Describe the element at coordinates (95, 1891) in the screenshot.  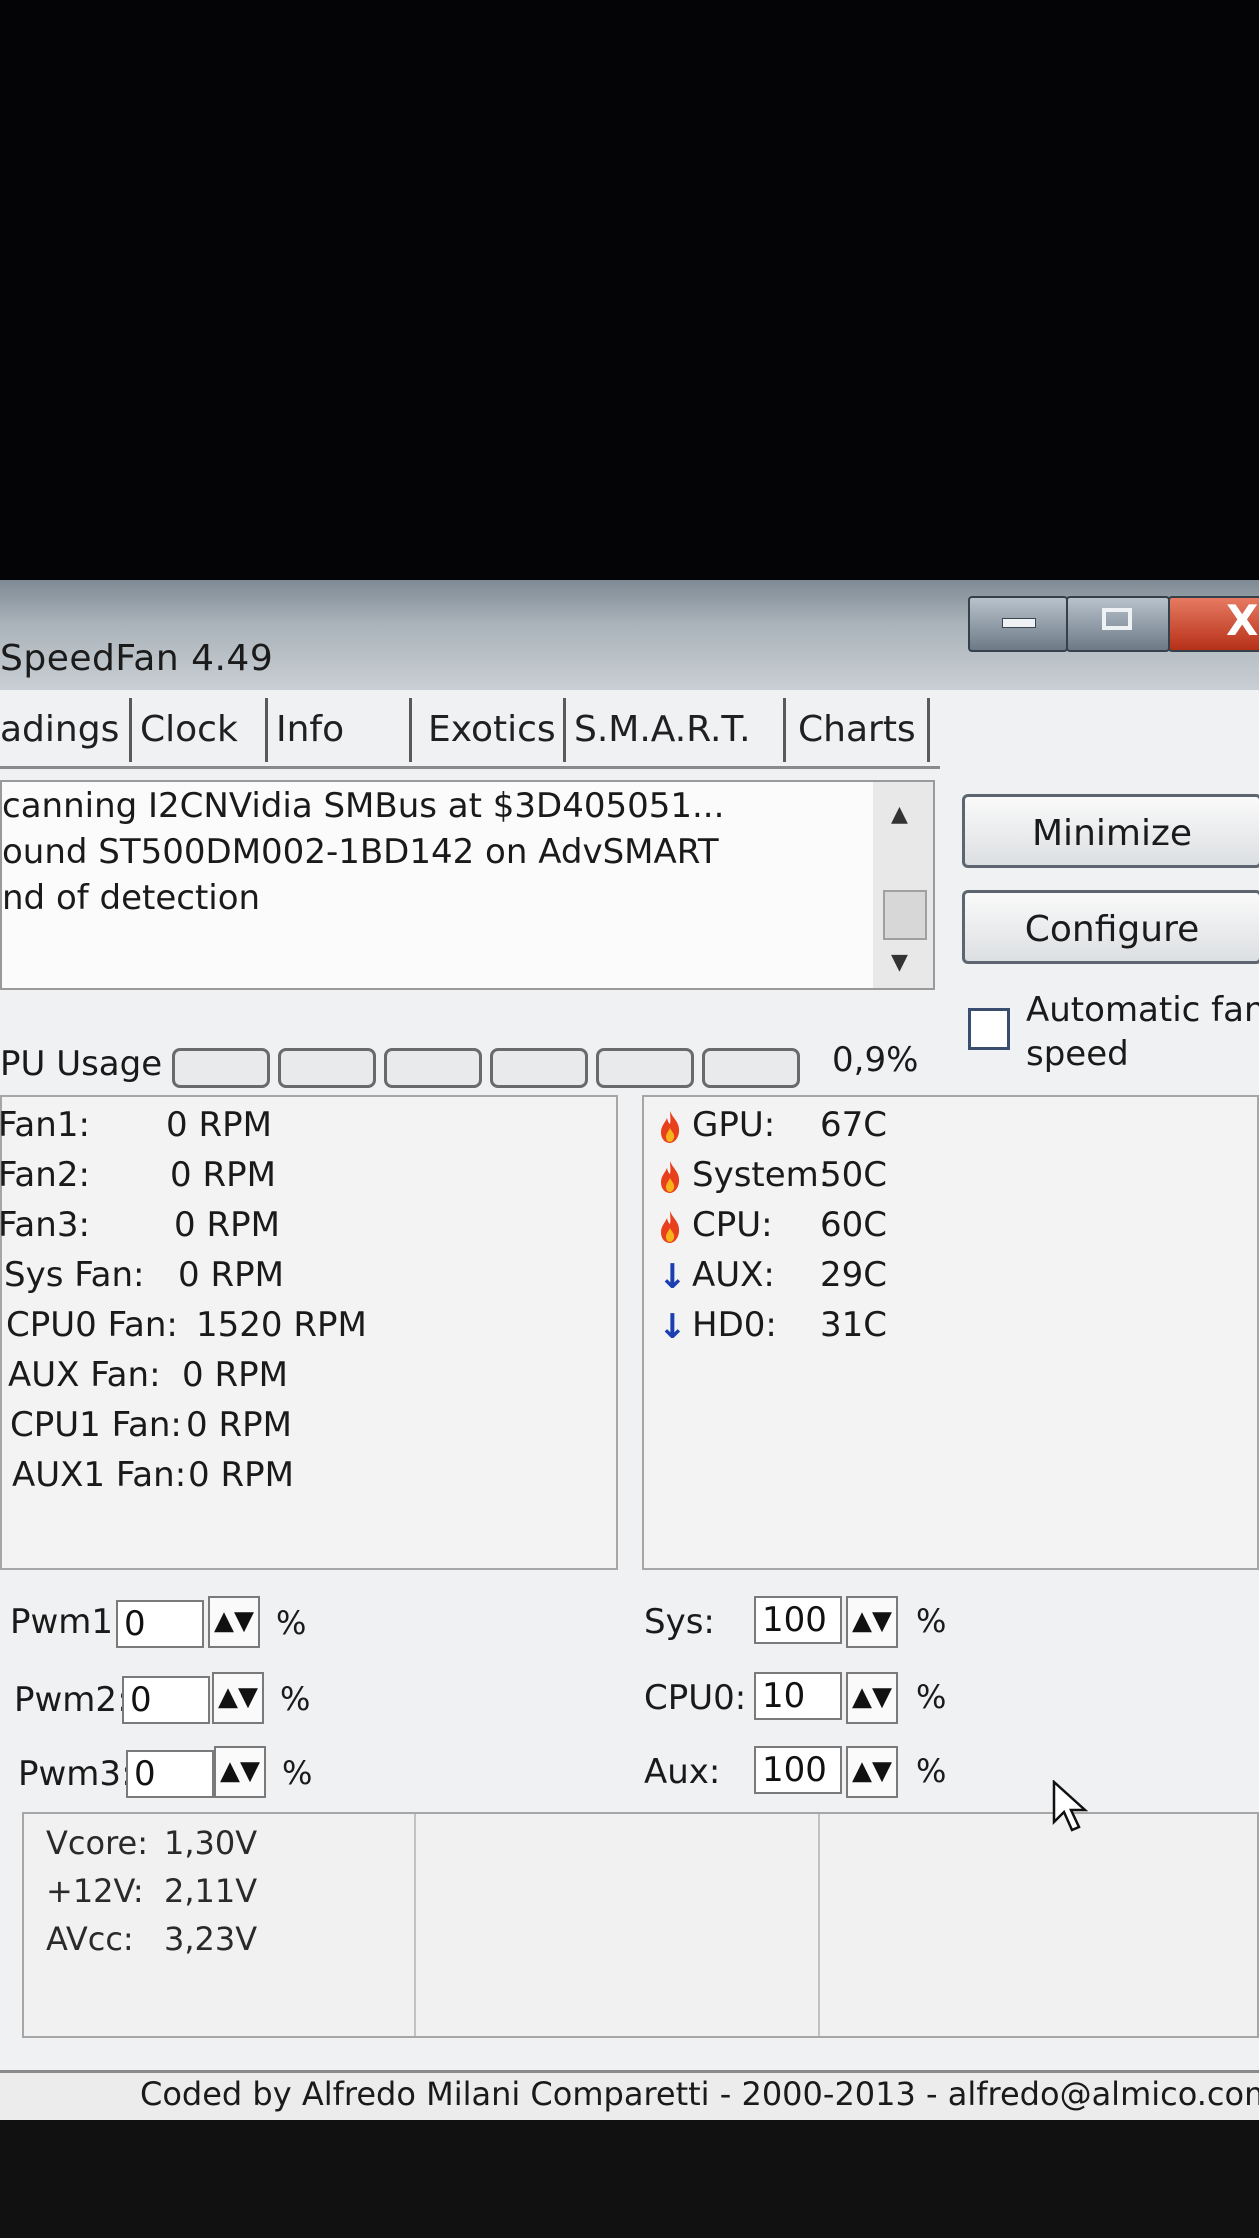
I see `voltage-name: +12V:` at that location.